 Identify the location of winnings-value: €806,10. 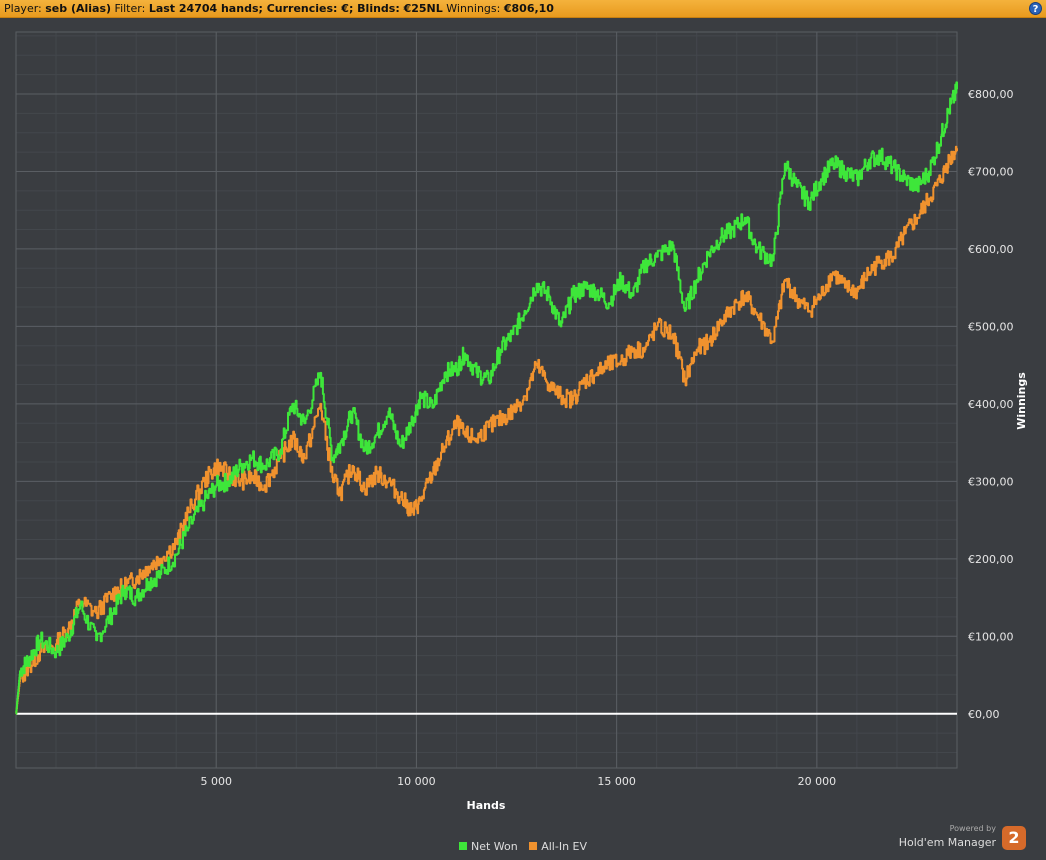
(528, 8).